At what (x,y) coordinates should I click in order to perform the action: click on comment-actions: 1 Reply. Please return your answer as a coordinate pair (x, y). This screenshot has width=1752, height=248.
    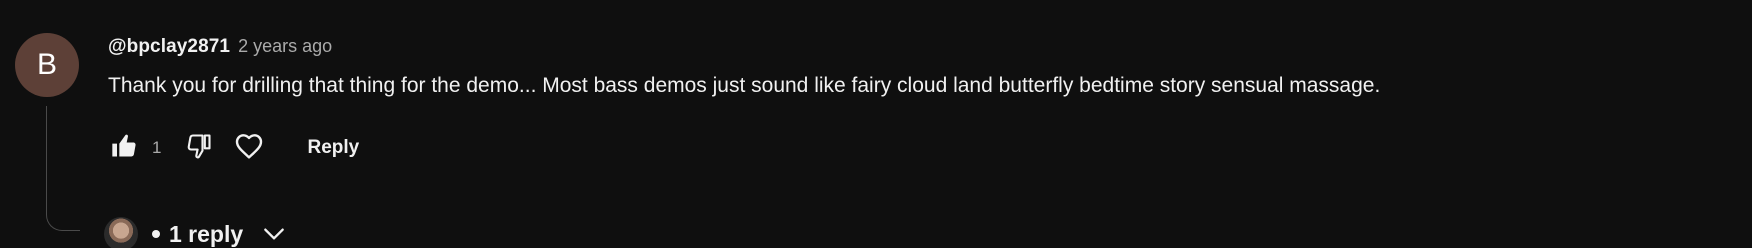
    Looking at the image, I should click on (231, 148).